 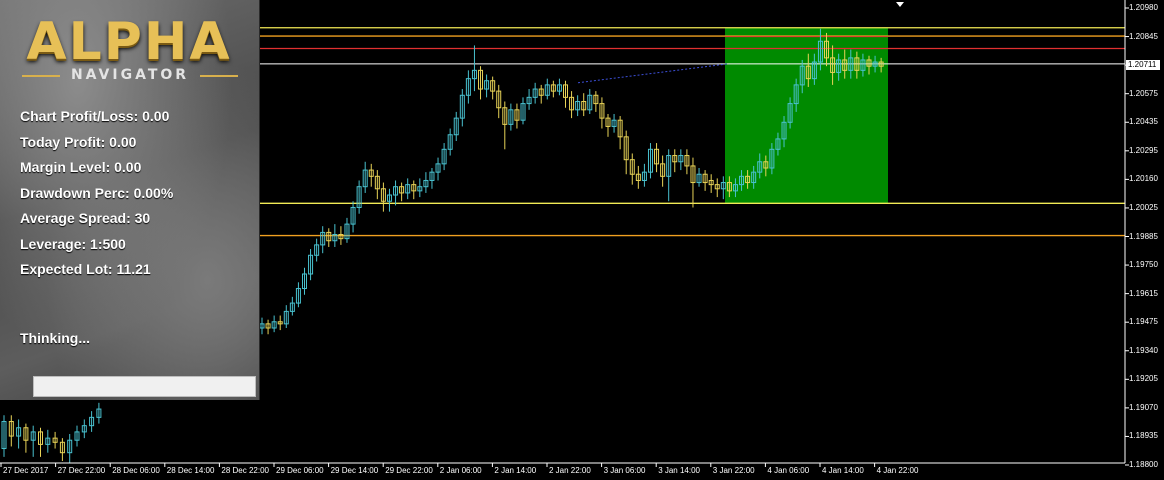 I want to click on price-axis-label: 1.19070, so click(x=1143, y=407).